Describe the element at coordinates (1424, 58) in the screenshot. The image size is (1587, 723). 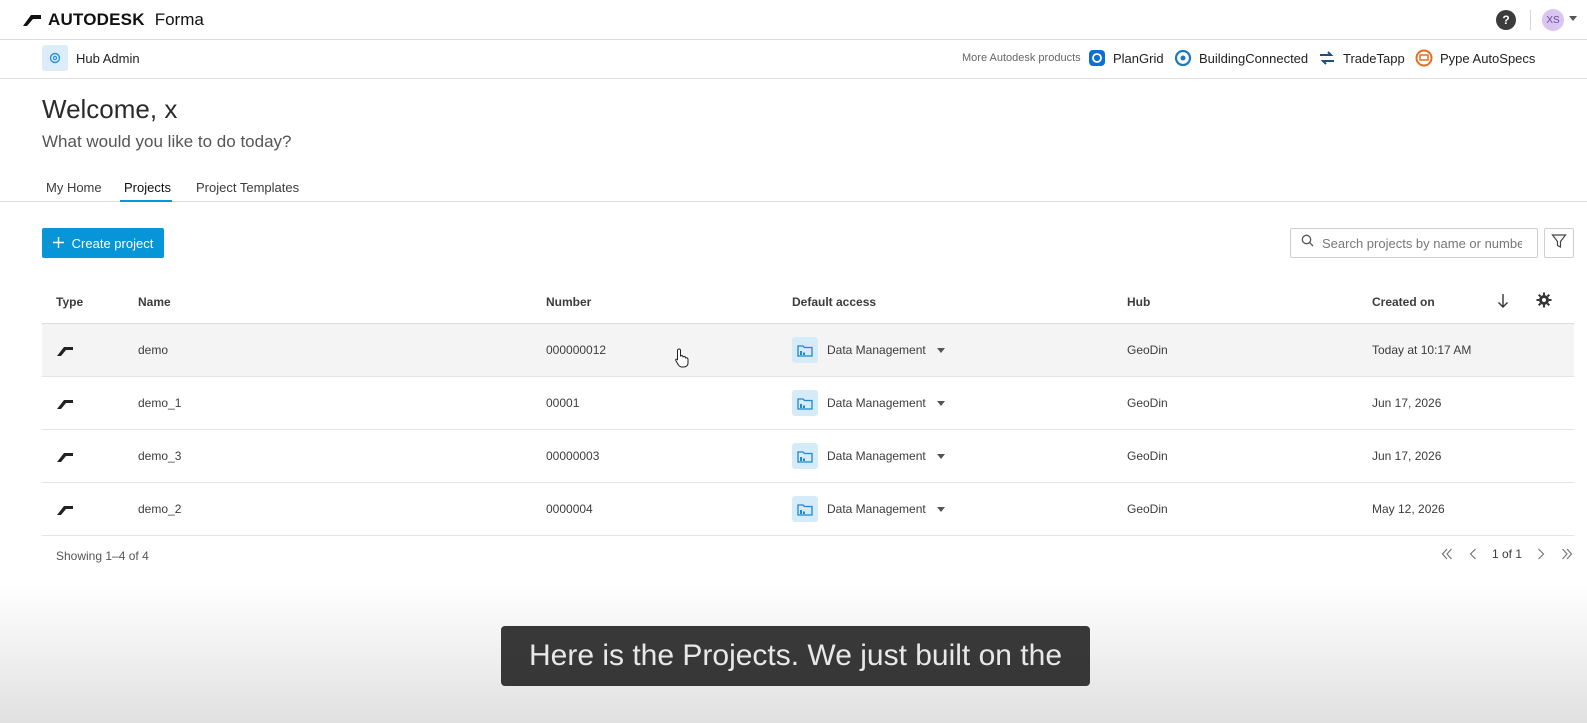
I see `pype-autospecs-icon` at that location.